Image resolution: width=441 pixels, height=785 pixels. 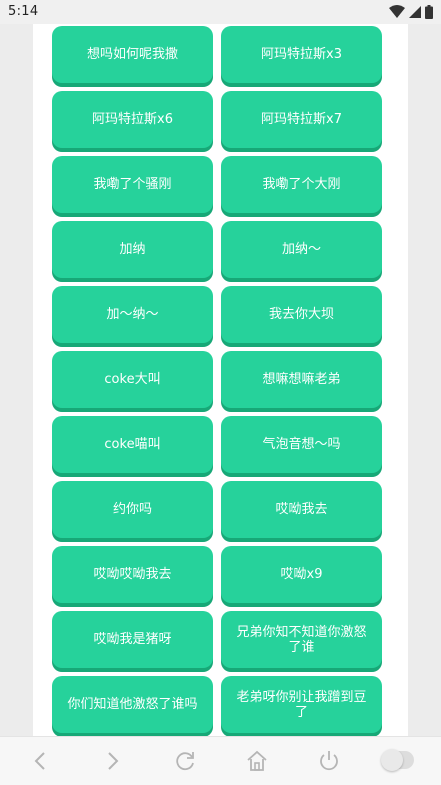 What do you see at coordinates (132, 444) in the screenshot?
I see `sound-button: coke喵叫` at bounding box center [132, 444].